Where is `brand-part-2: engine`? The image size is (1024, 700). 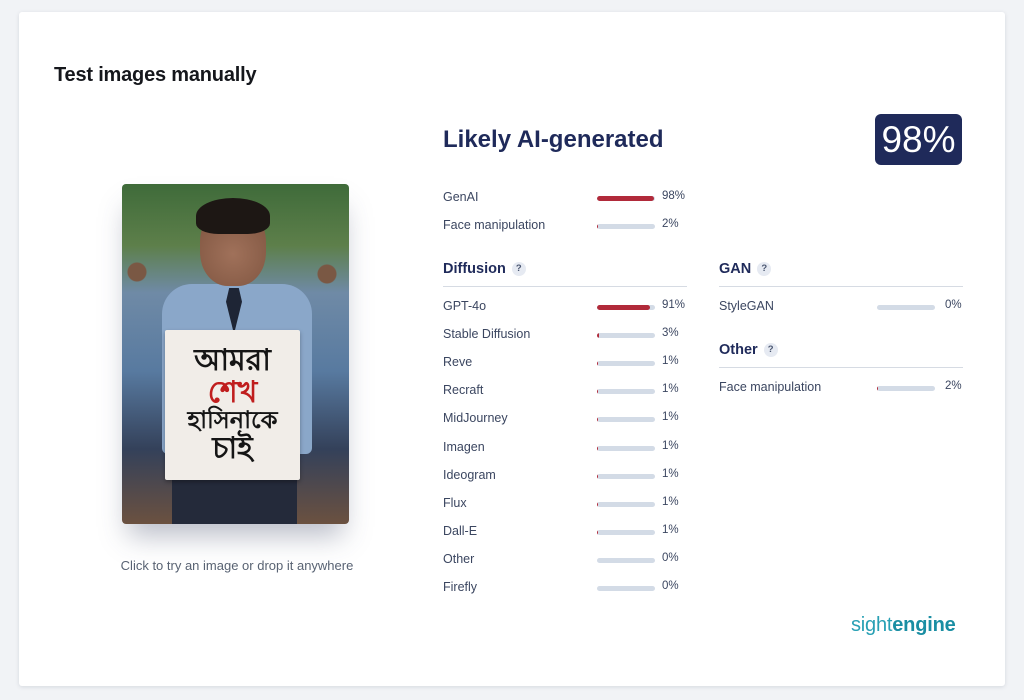
brand-part-2: engine is located at coordinates (924, 625).